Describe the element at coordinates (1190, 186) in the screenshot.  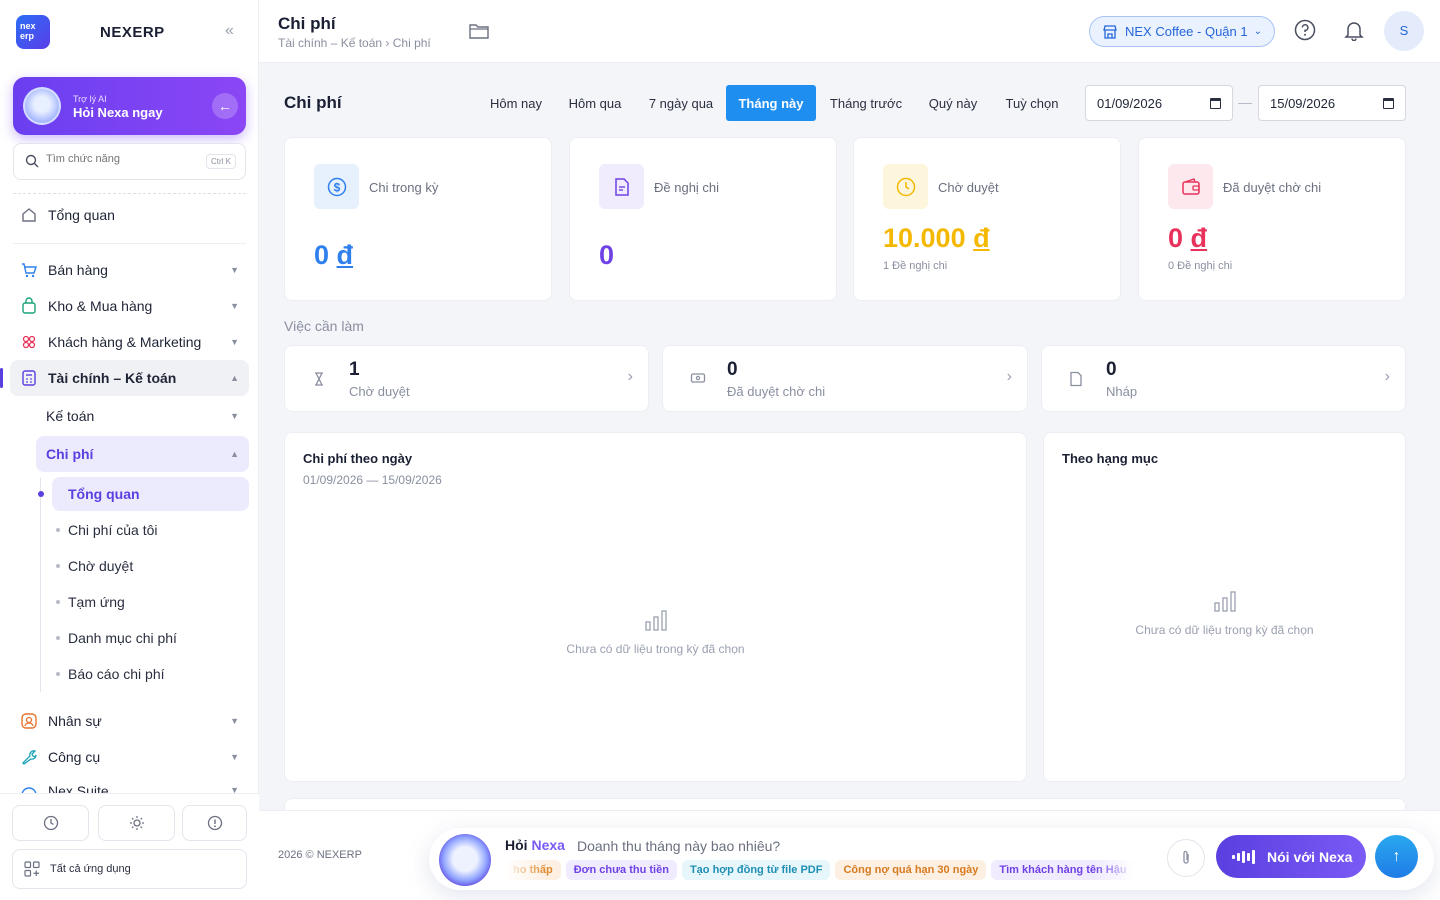
I see `wallet-icon` at that location.